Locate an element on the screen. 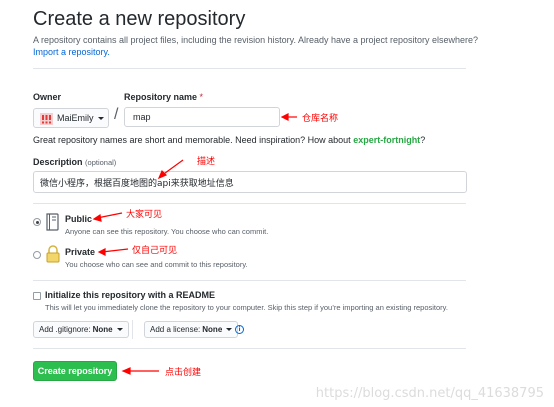 Image resolution: width=554 pixels, height=407 pixels. annotation-description: 描述 is located at coordinates (206, 162).